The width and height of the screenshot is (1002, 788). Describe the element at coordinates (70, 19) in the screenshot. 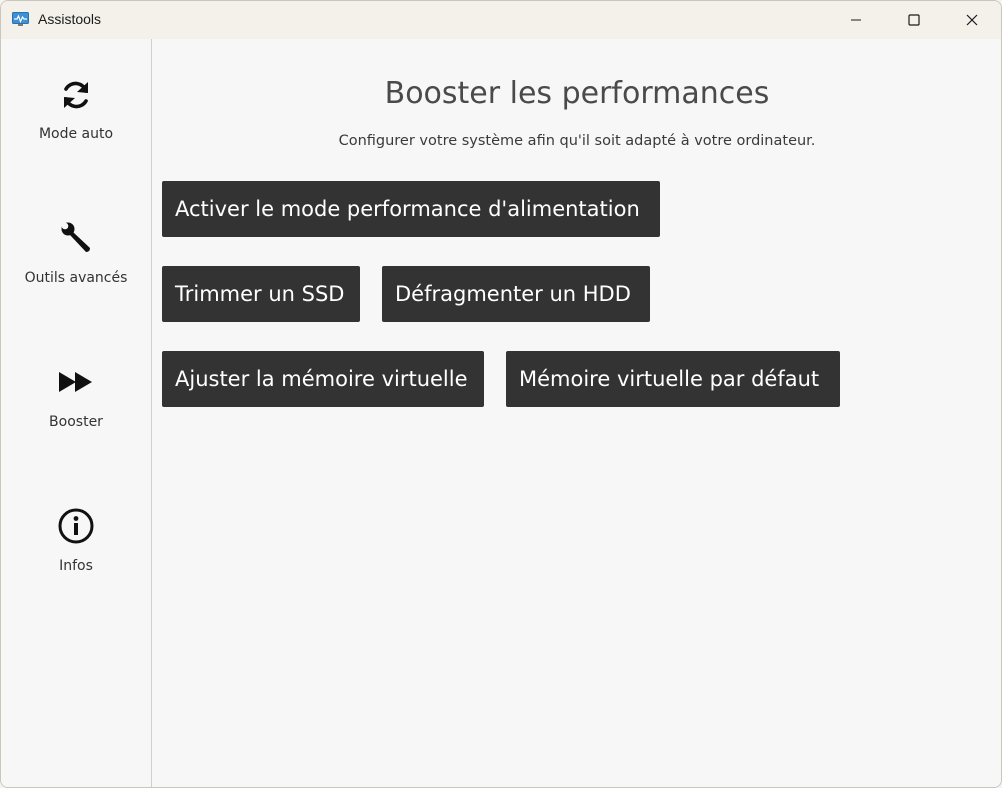

I see `window-title: Assistools` at that location.